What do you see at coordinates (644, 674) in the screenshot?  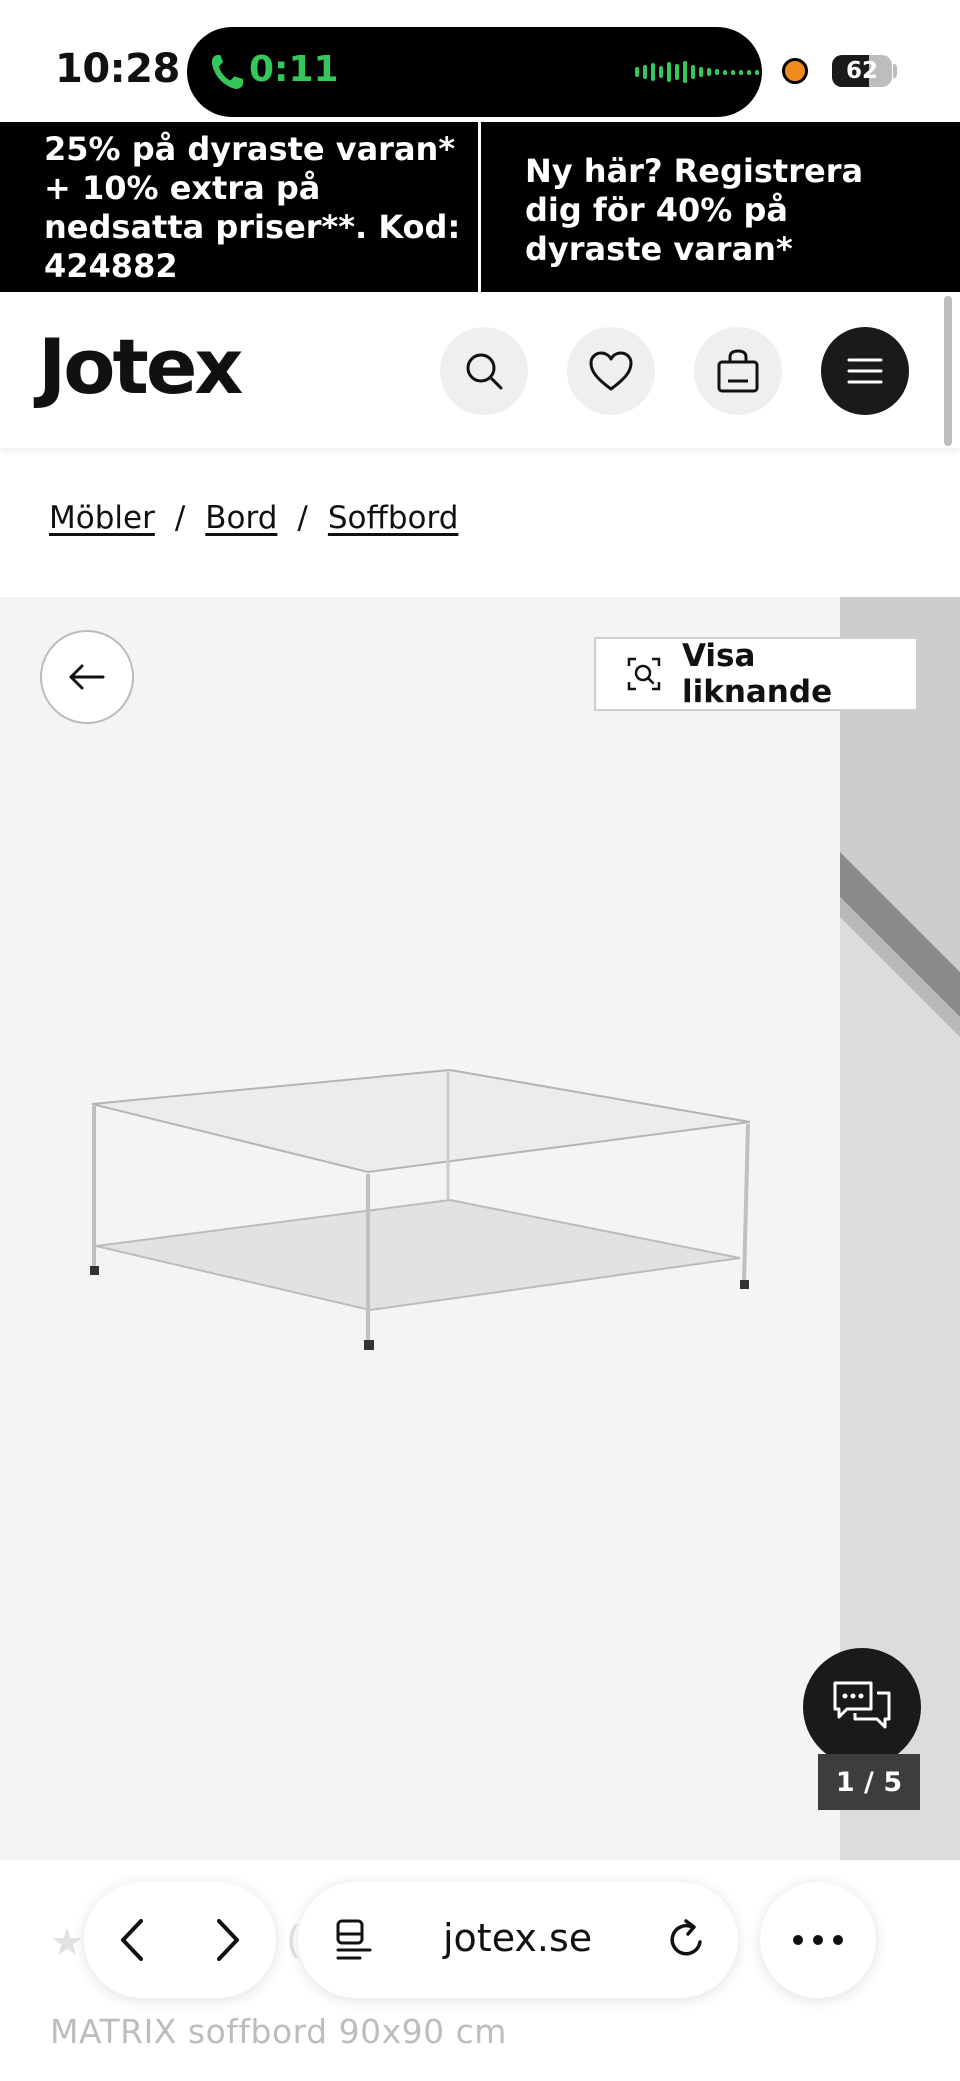 I see `visual-search-icon` at bounding box center [644, 674].